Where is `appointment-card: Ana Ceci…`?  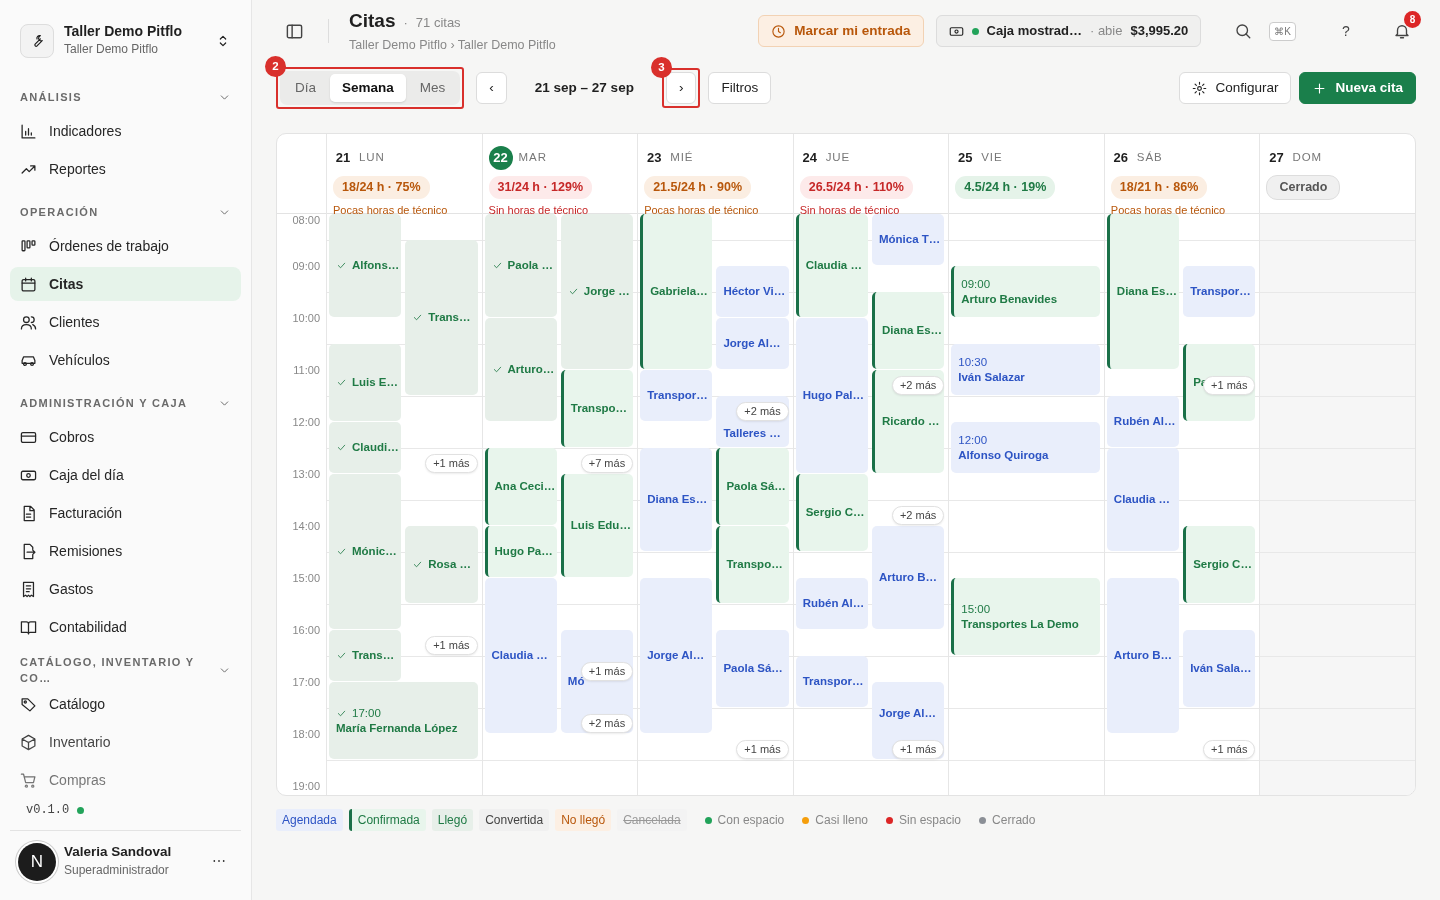 appointment-card: Ana Ceci… is located at coordinates (520, 486).